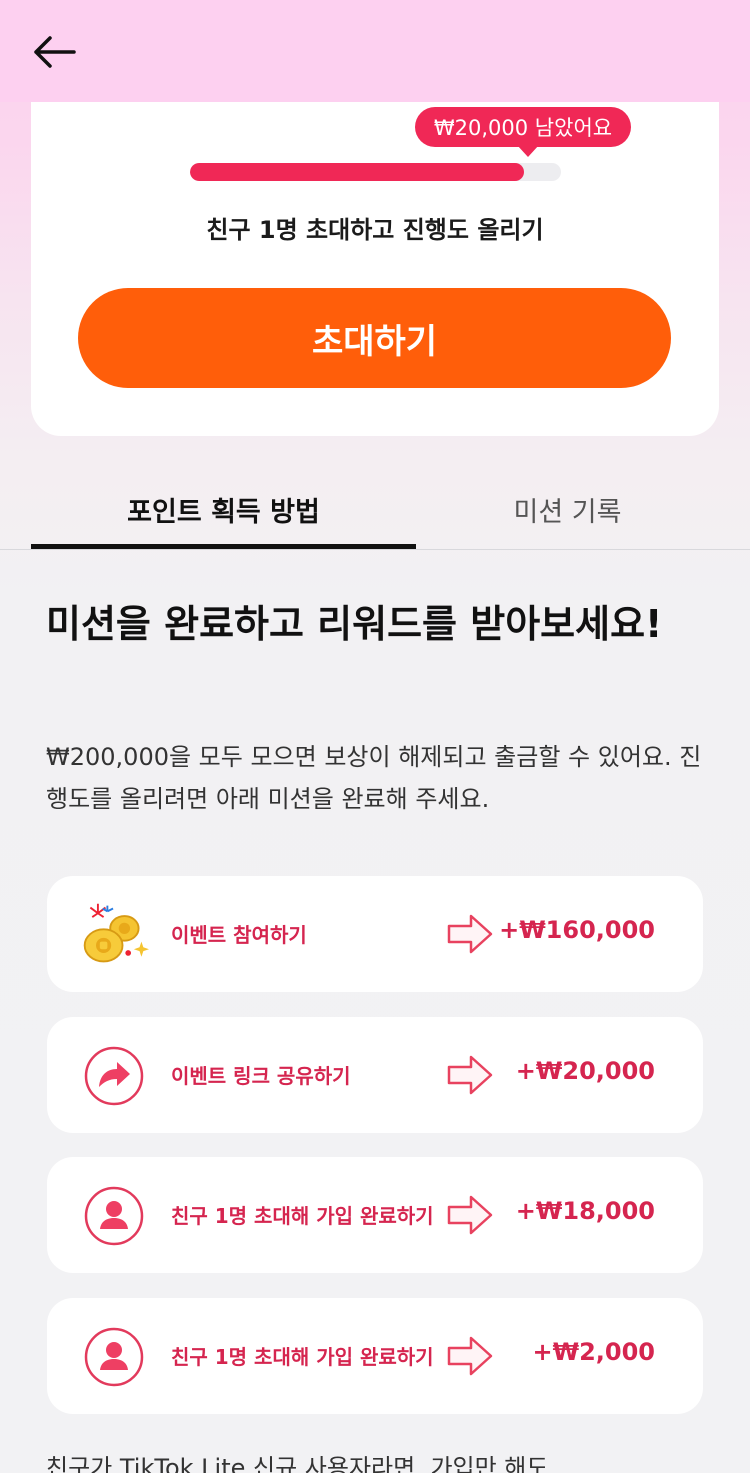 The width and height of the screenshot is (750, 1473). I want to click on progress-bar-fill, so click(357, 172).